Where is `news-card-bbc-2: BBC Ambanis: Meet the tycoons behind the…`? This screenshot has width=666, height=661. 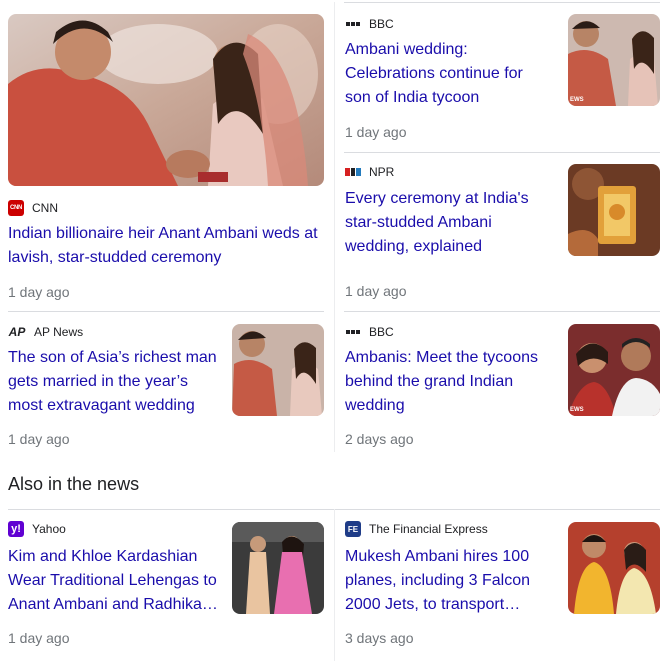
news-card-bbc-2: BBC Ambanis: Meet the tycoons behind the… is located at coordinates (500, 382).